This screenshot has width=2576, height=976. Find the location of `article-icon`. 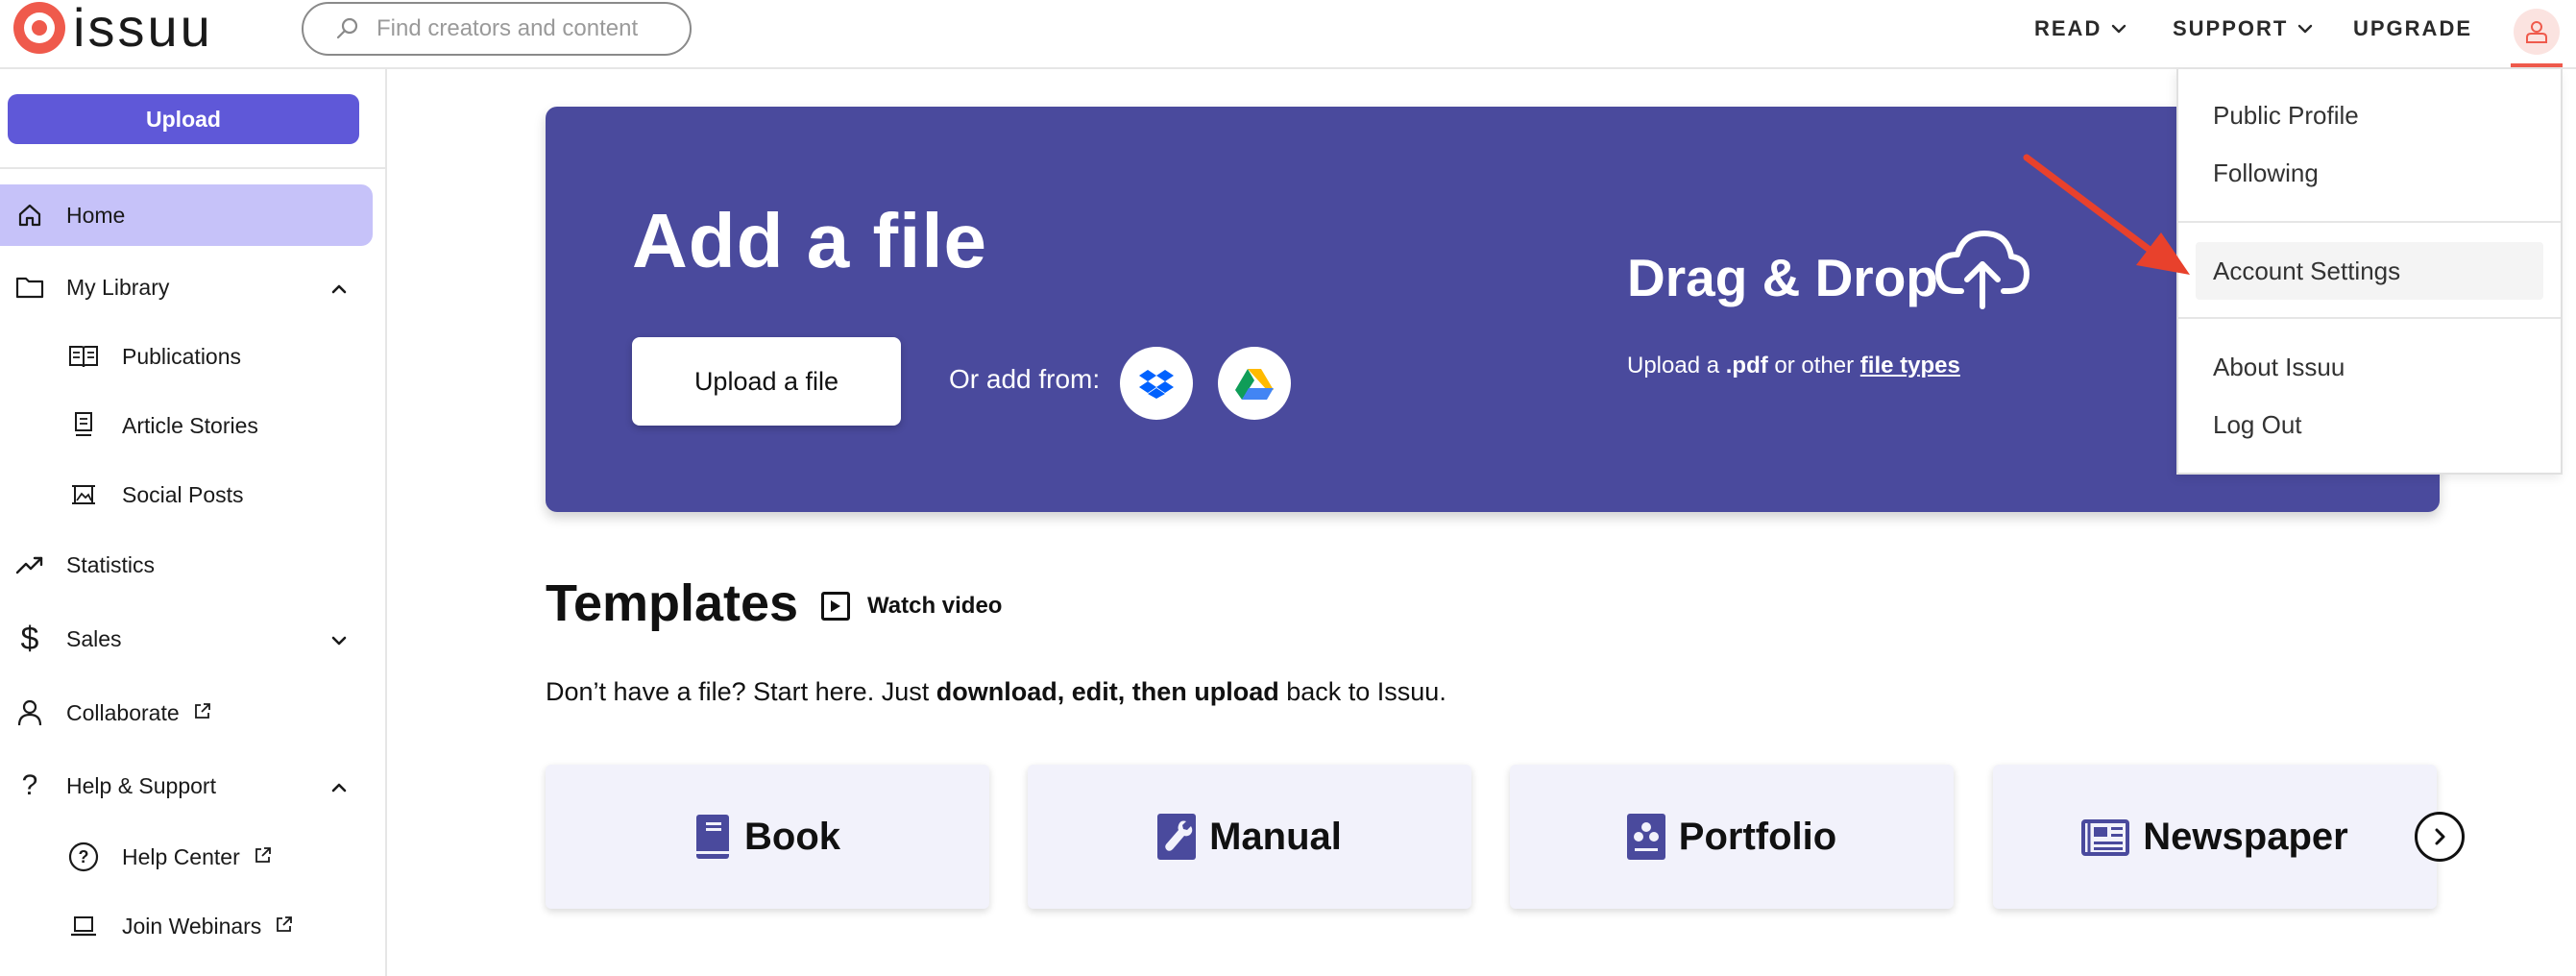

article-icon is located at coordinates (83, 425).